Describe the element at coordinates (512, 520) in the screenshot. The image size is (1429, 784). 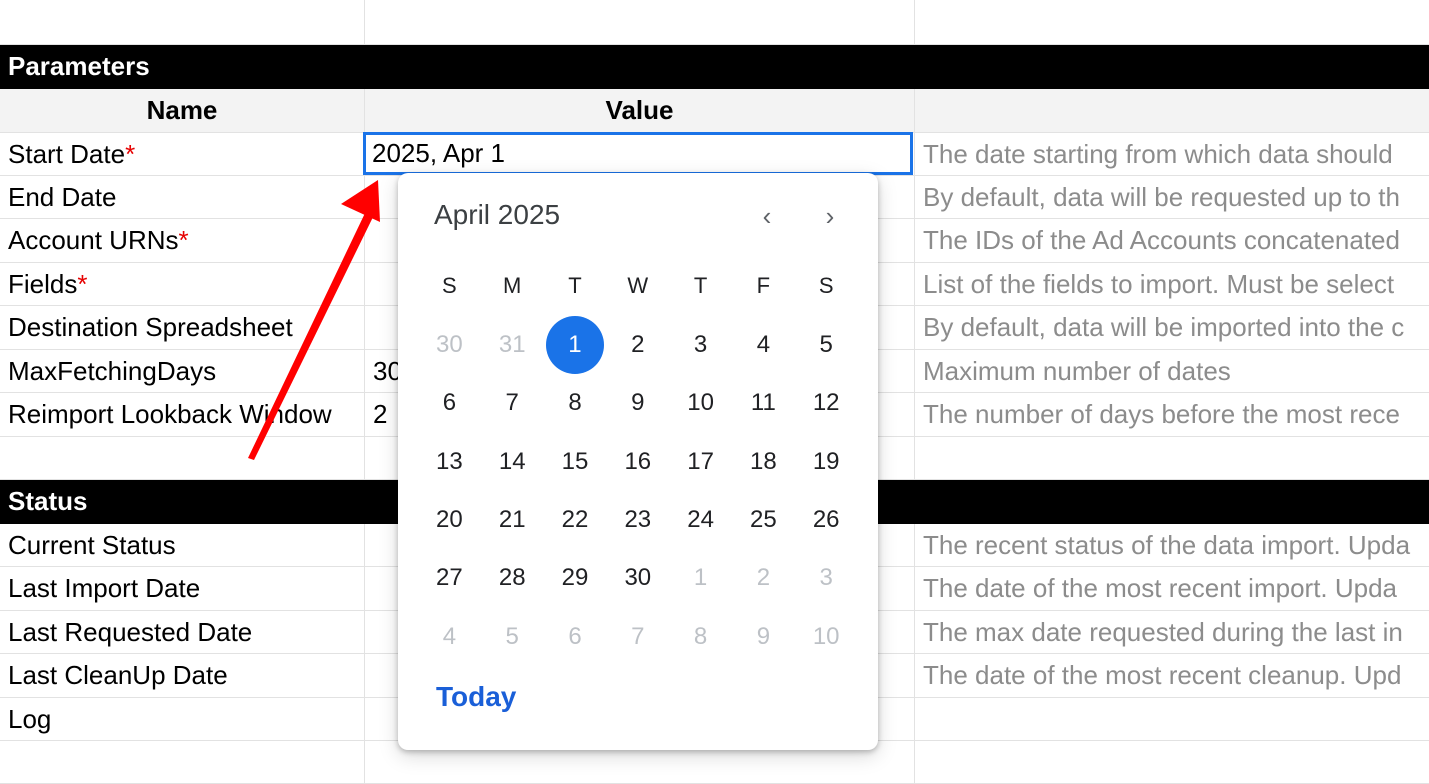
I see `calendar-day: 21` at that location.